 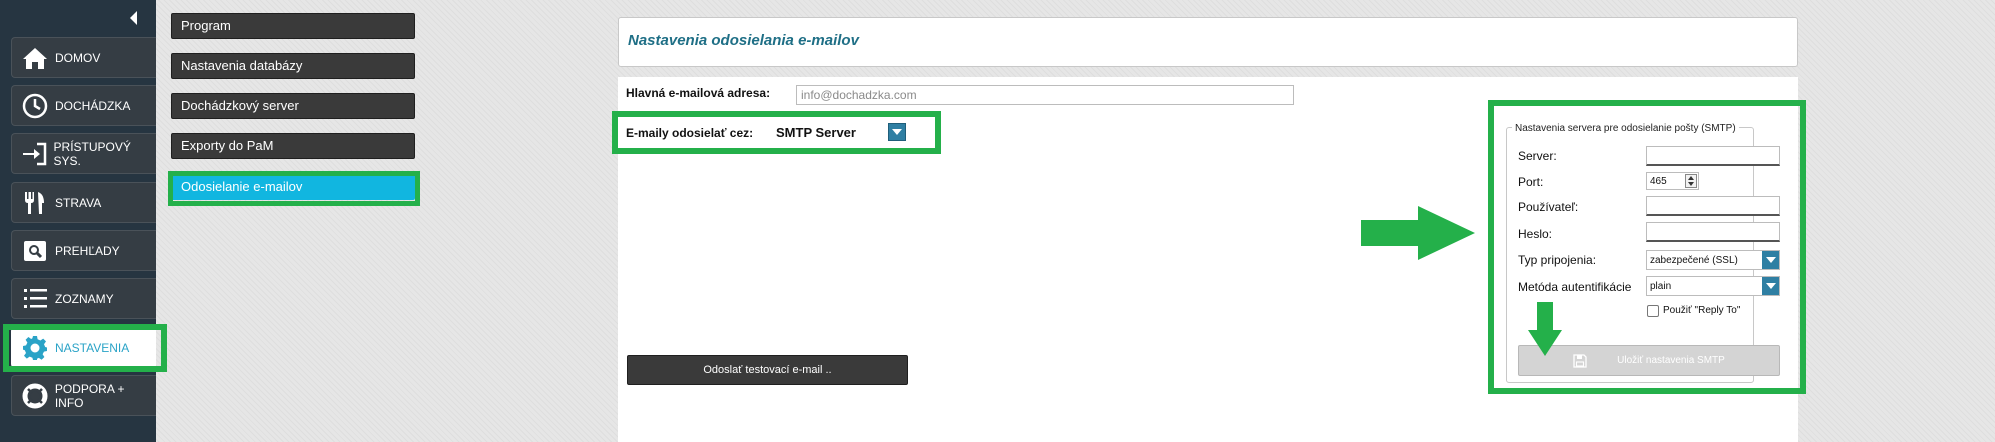 I want to click on list-icon, so click(x=35, y=299).